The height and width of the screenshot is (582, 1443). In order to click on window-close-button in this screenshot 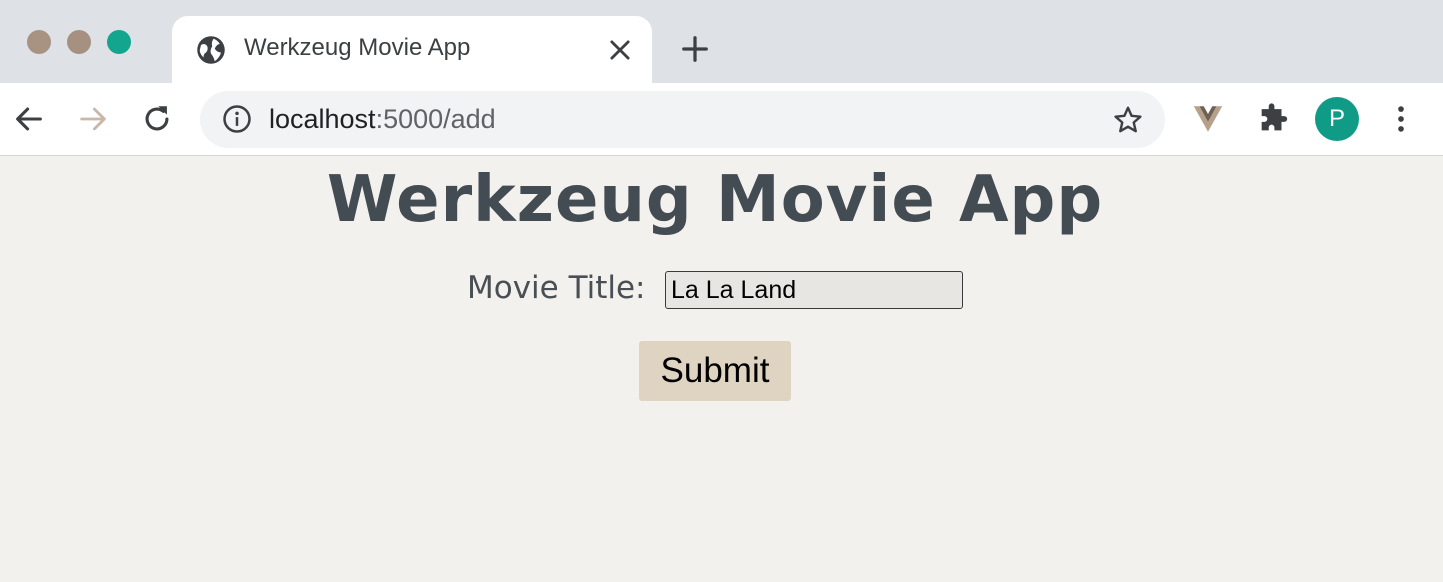, I will do `click(39, 42)`.